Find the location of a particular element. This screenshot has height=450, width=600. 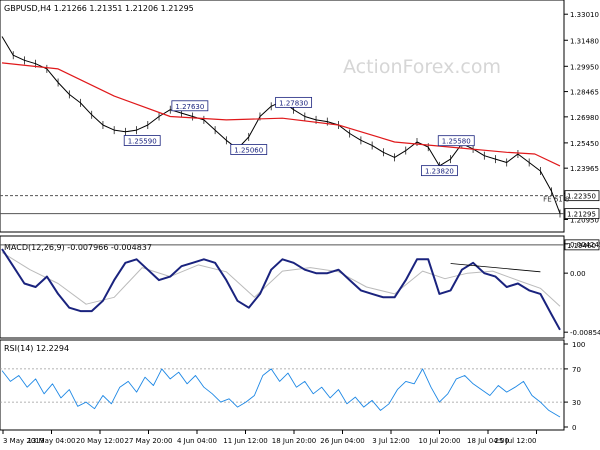

x-tick-label: 25 Jul 12:00 is located at coordinates (516, 441).